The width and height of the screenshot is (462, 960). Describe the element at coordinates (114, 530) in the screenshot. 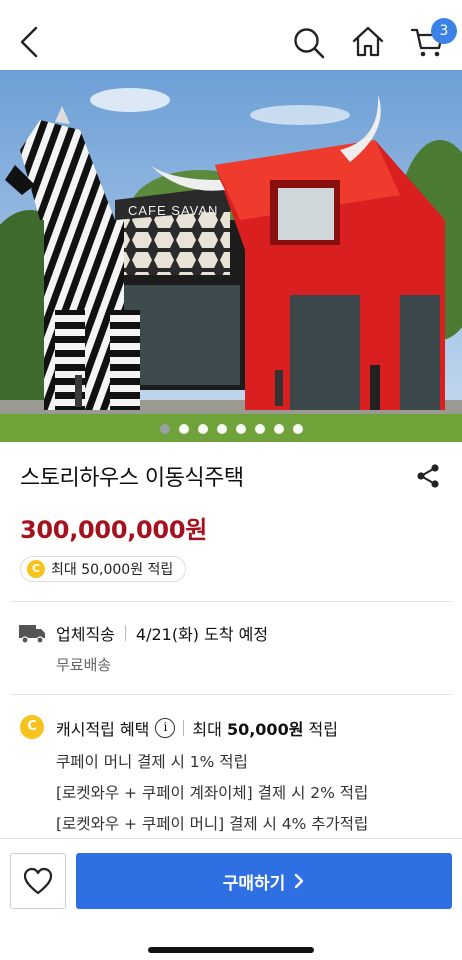

I see `product-price: 300,000,000원` at that location.